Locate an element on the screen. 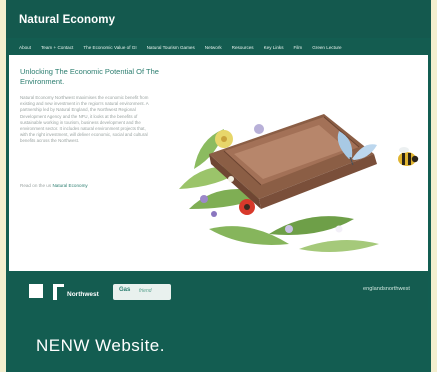  nav-item-tourism-games: Natural Tourism Games is located at coordinates (171, 47).